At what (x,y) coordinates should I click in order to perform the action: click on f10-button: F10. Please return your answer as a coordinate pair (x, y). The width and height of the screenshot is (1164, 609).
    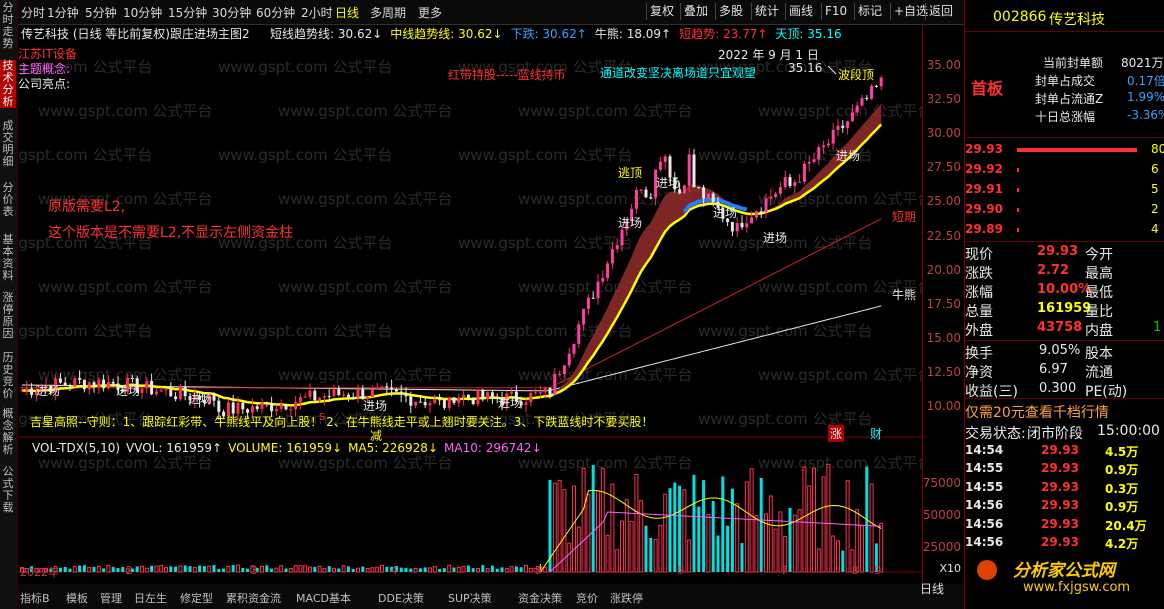
    Looking at the image, I should click on (835, 11).